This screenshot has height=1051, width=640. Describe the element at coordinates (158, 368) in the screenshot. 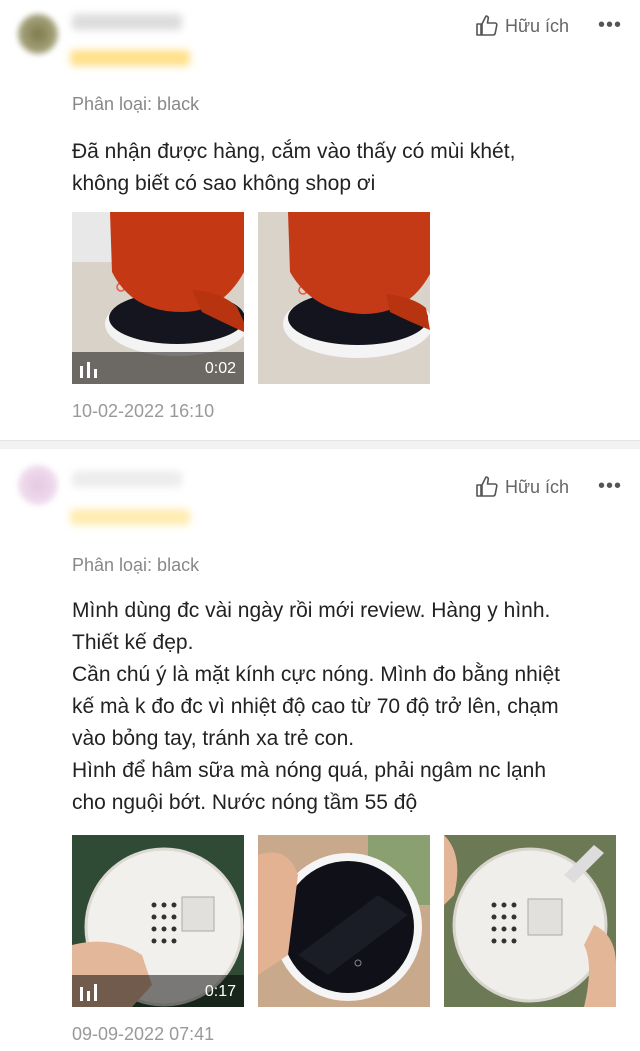

I see `video-overlay-bar: 0:02` at that location.